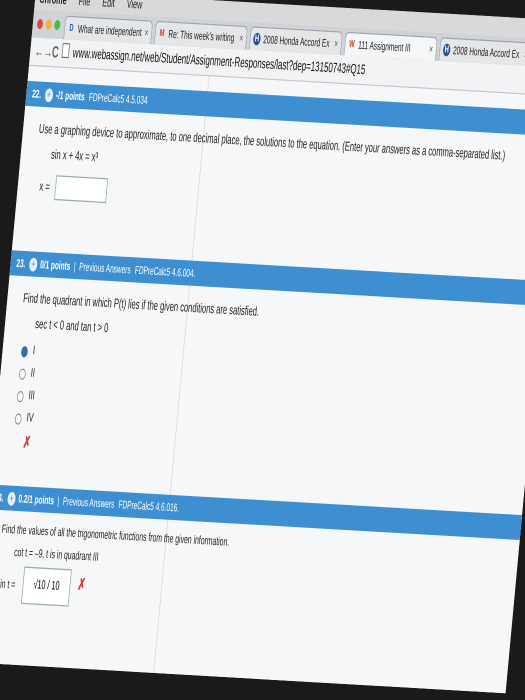 This screenshot has width=525, height=700. Describe the element at coordinates (55, 265) in the screenshot. I see `points: 0/1 points` at that location.